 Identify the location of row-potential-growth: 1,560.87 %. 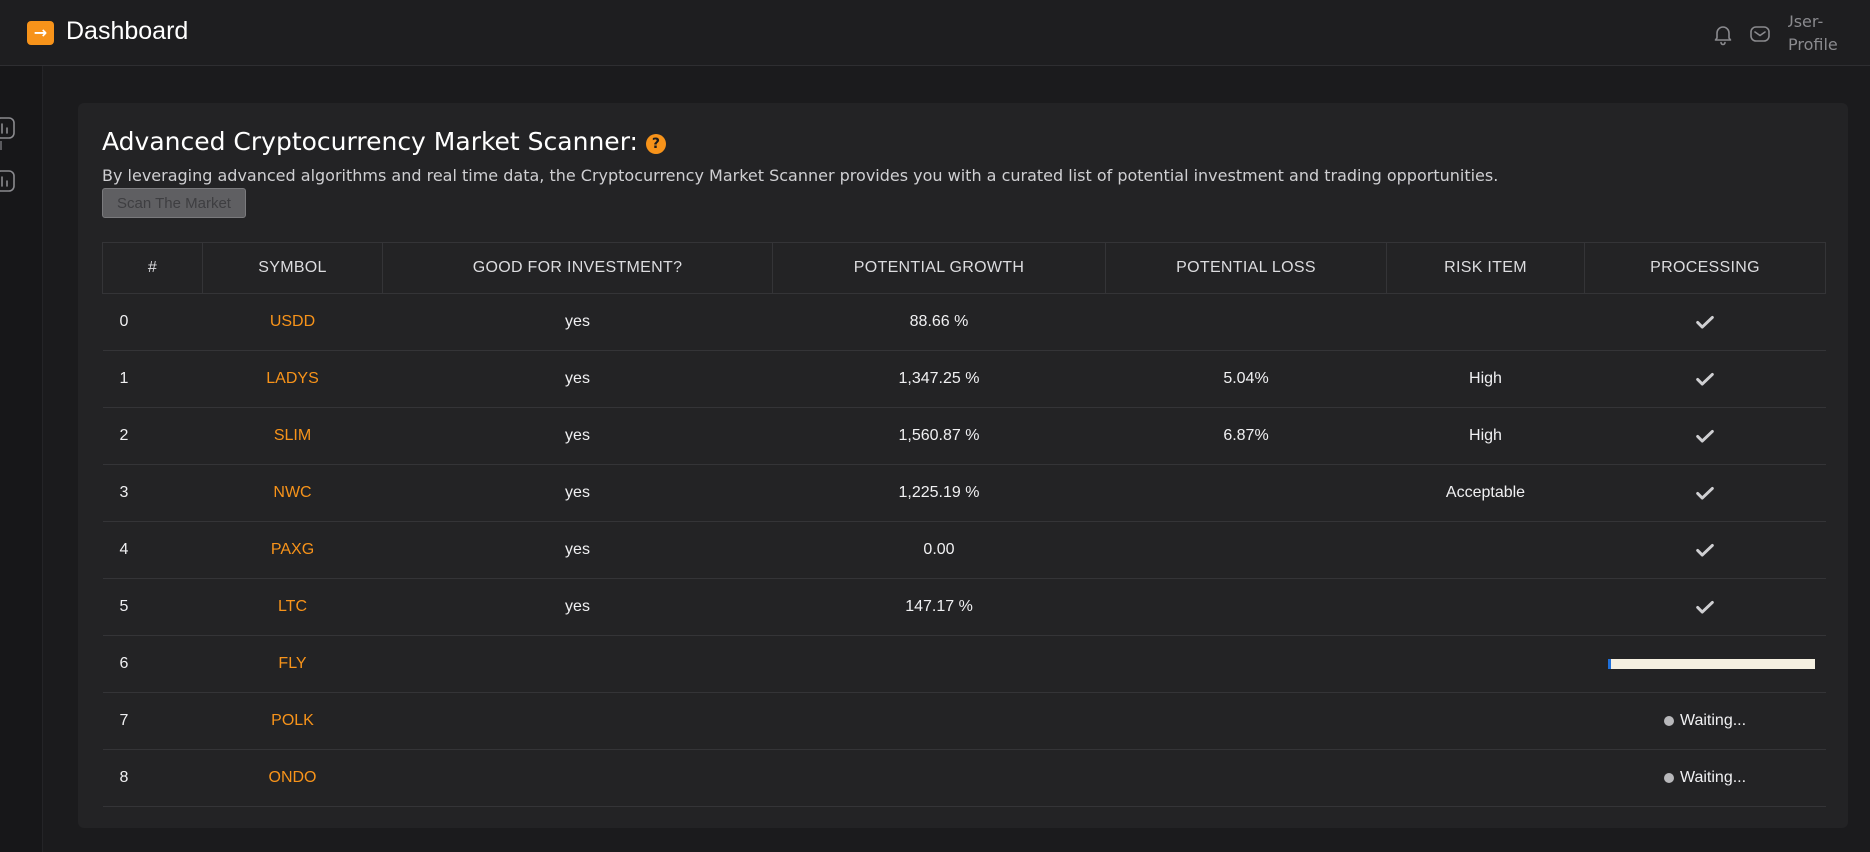
(939, 436).